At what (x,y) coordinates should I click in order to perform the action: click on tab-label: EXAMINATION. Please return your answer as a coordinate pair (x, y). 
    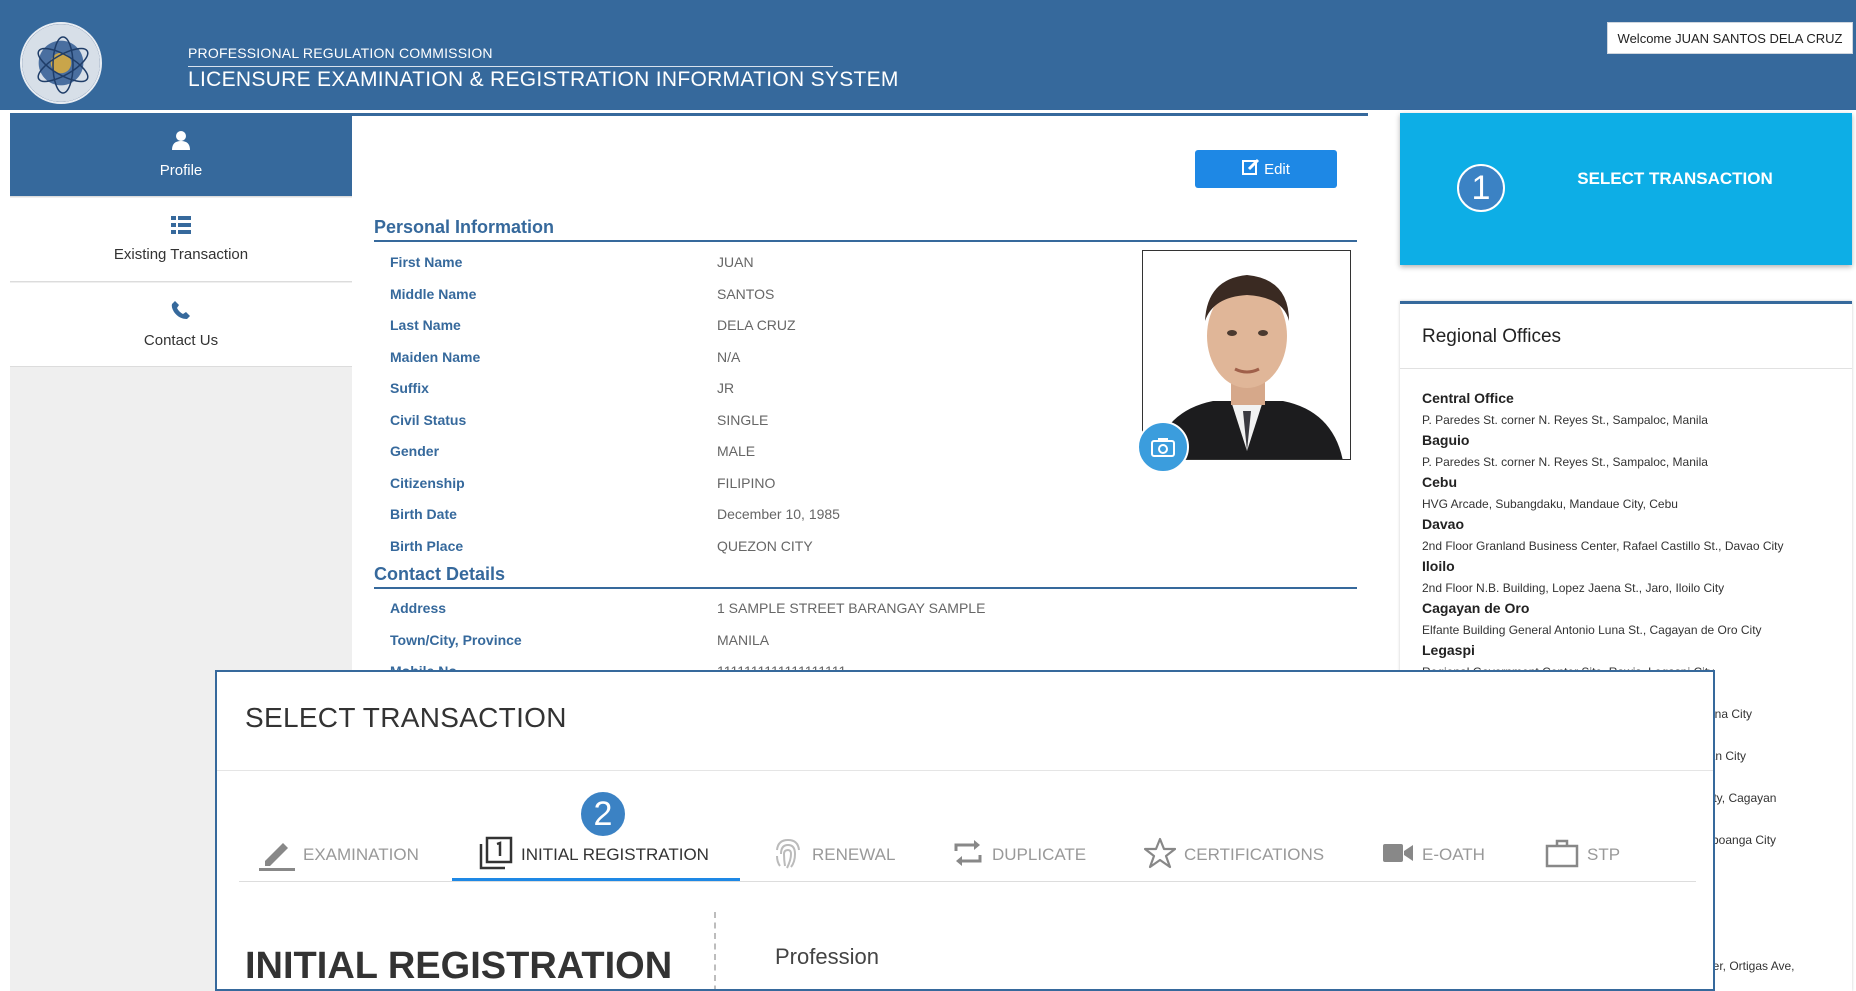
    Looking at the image, I should click on (361, 854).